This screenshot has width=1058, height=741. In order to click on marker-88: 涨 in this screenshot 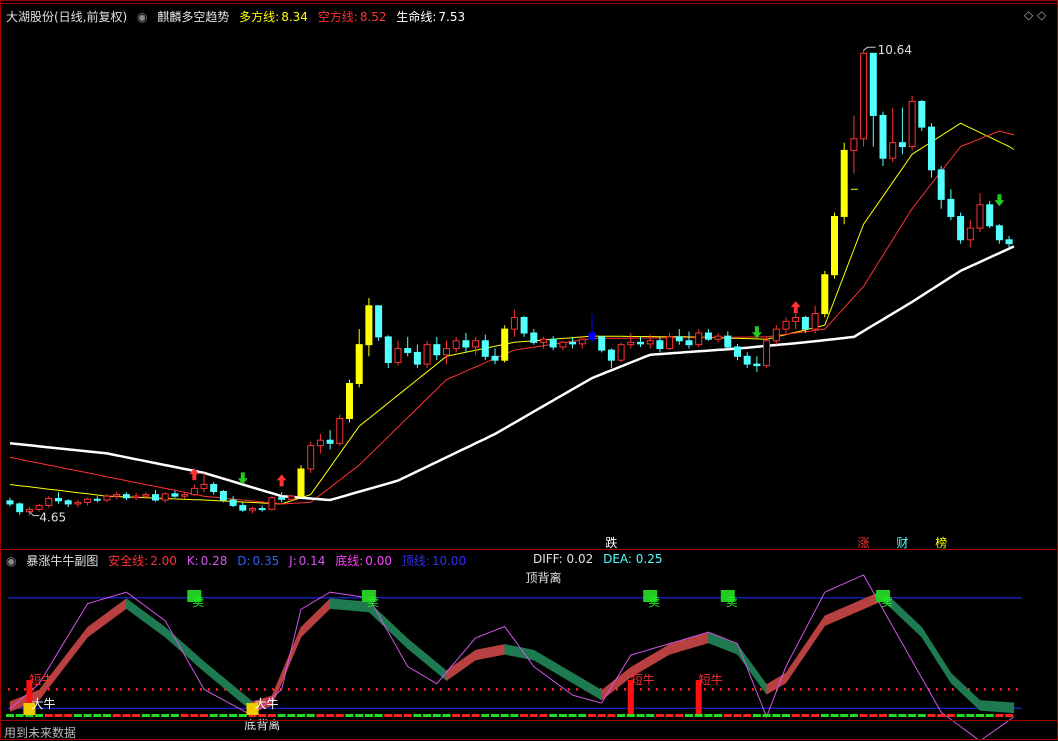, I will do `click(864, 542)`.